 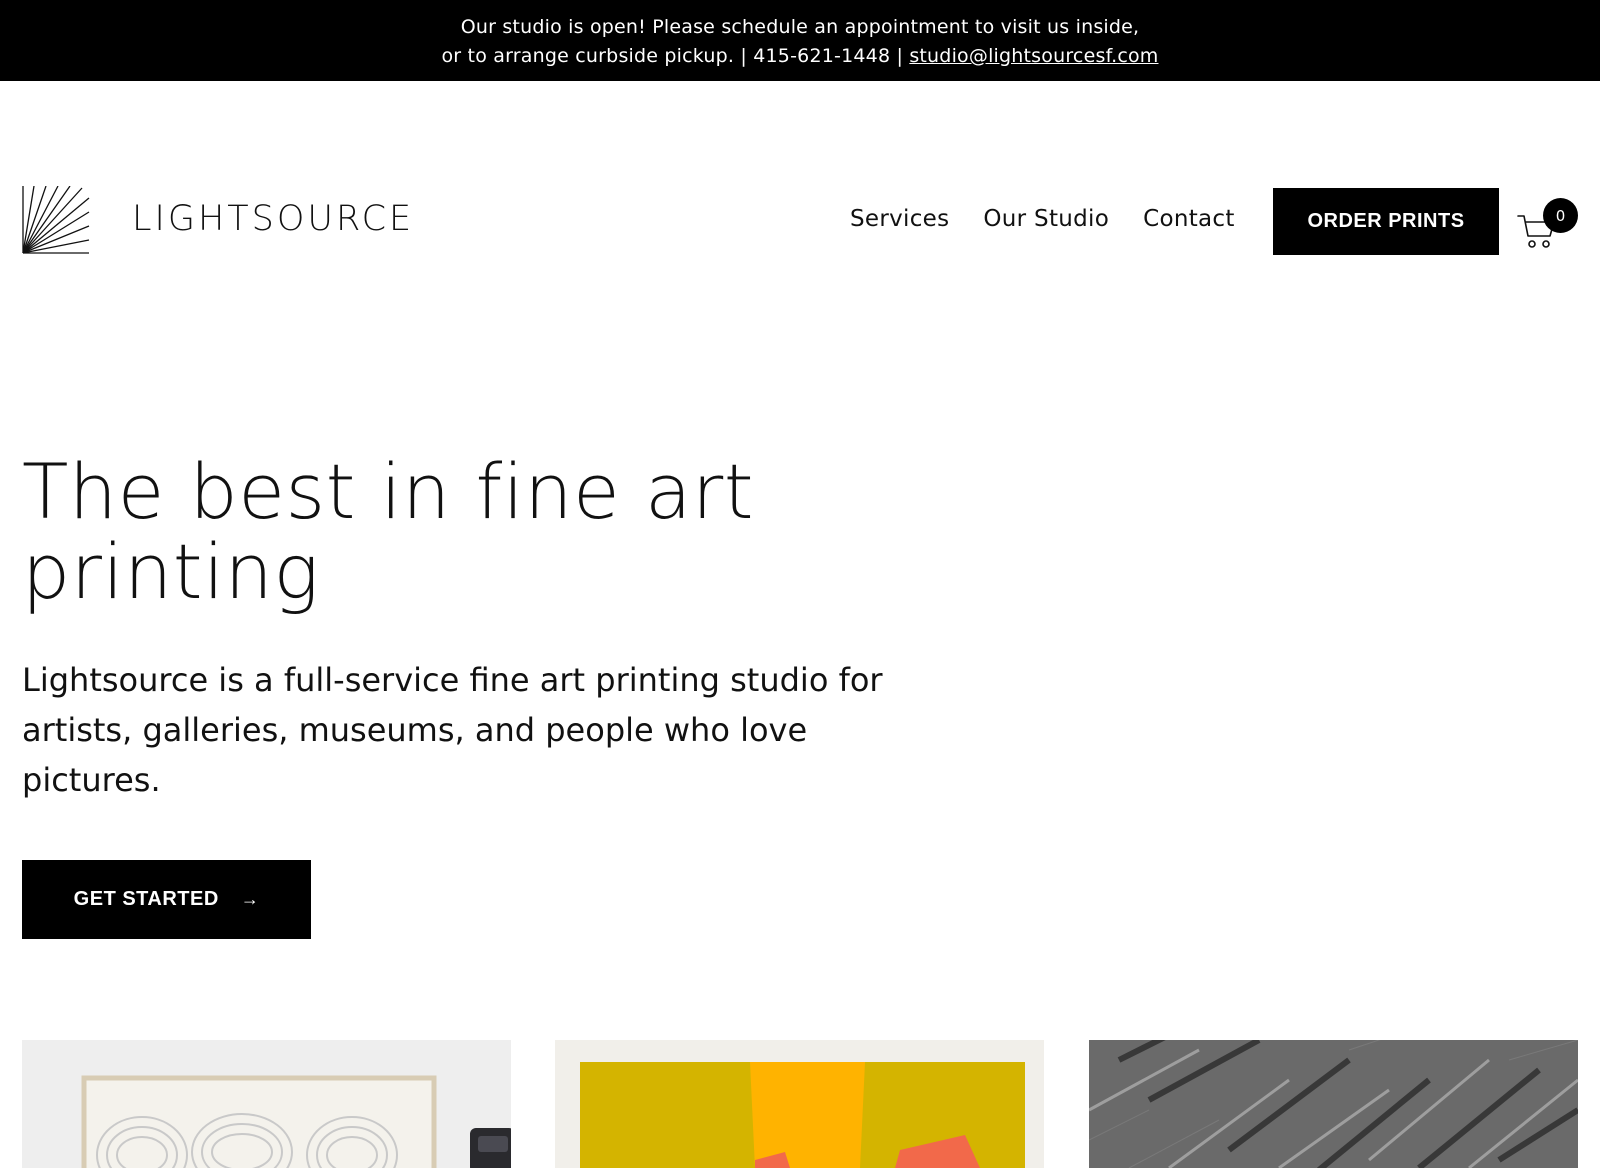 What do you see at coordinates (171, 571) in the screenshot?
I see `hero-title-line-2: printing` at bounding box center [171, 571].